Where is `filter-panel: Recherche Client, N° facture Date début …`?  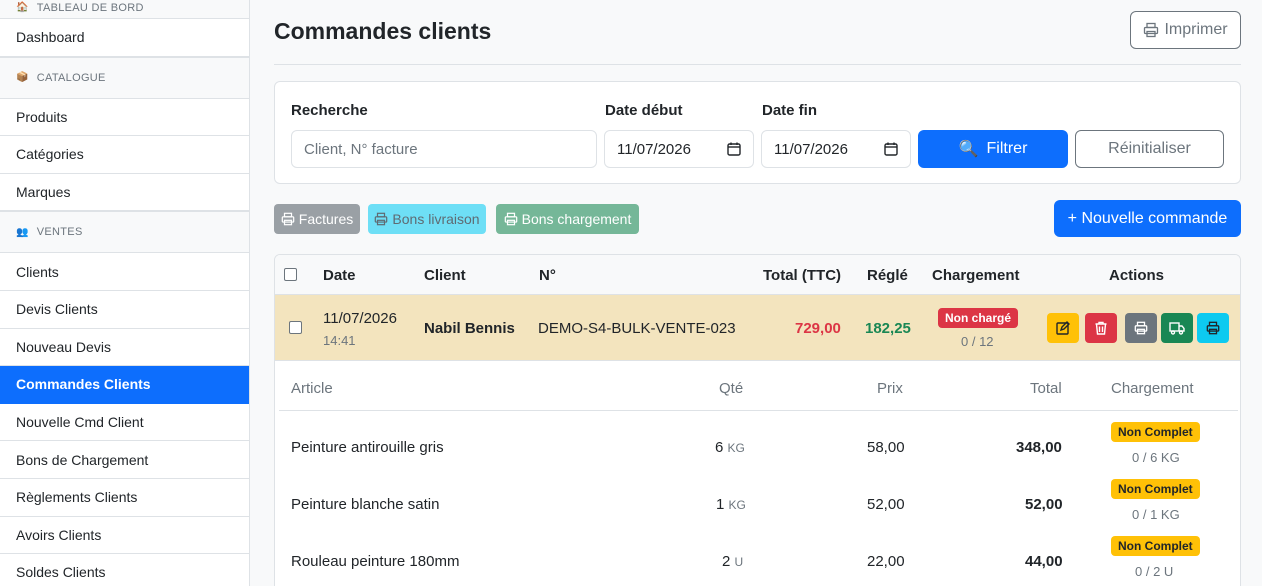 filter-panel: Recherche Client, N° facture Date début … is located at coordinates (757, 132).